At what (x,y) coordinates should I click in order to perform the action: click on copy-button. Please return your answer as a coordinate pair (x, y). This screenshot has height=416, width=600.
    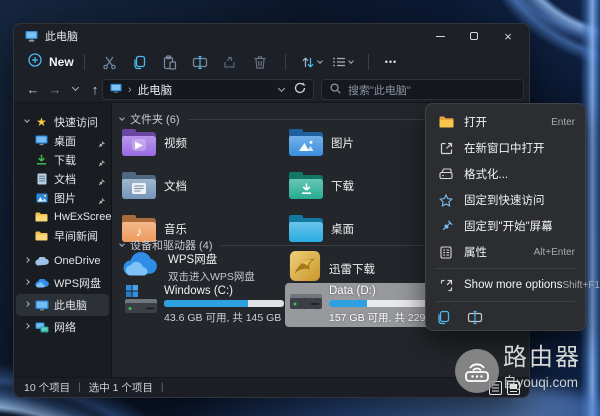
    Looking at the image, I should click on (140, 62).